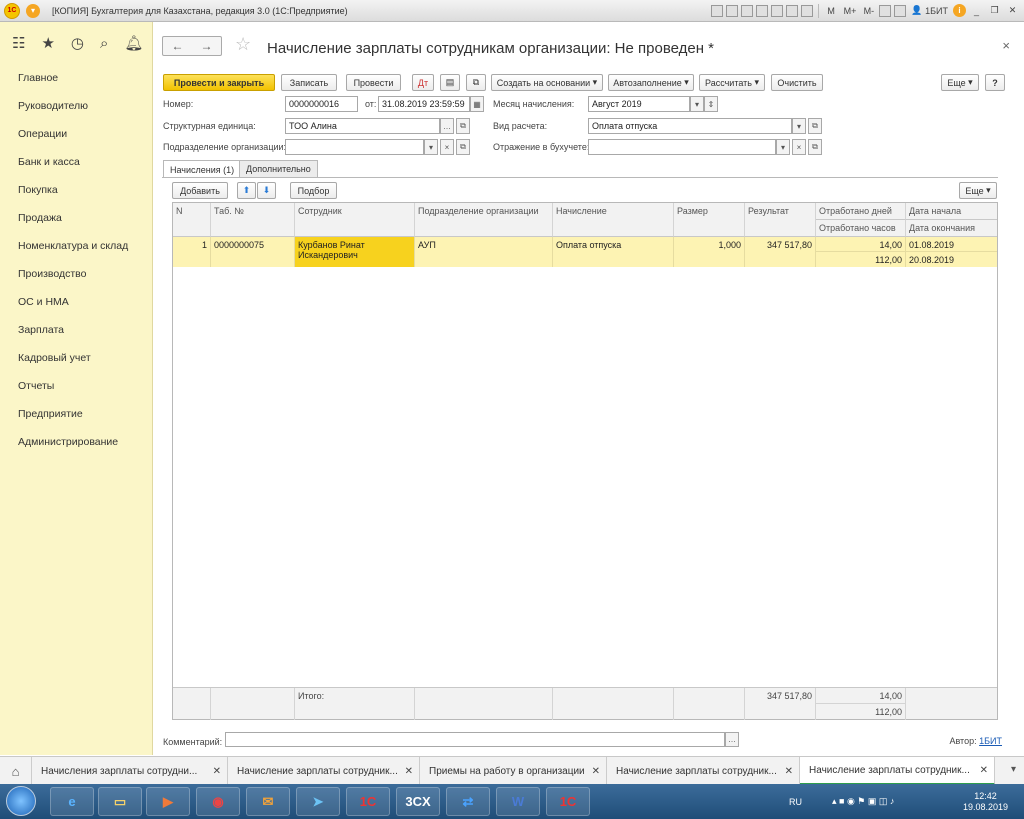 This screenshot has height=819, width=1024. Describe the element at coordinates (711, 104) in the screenshot. I see `month-stepper-icon: ⇕` at that location.